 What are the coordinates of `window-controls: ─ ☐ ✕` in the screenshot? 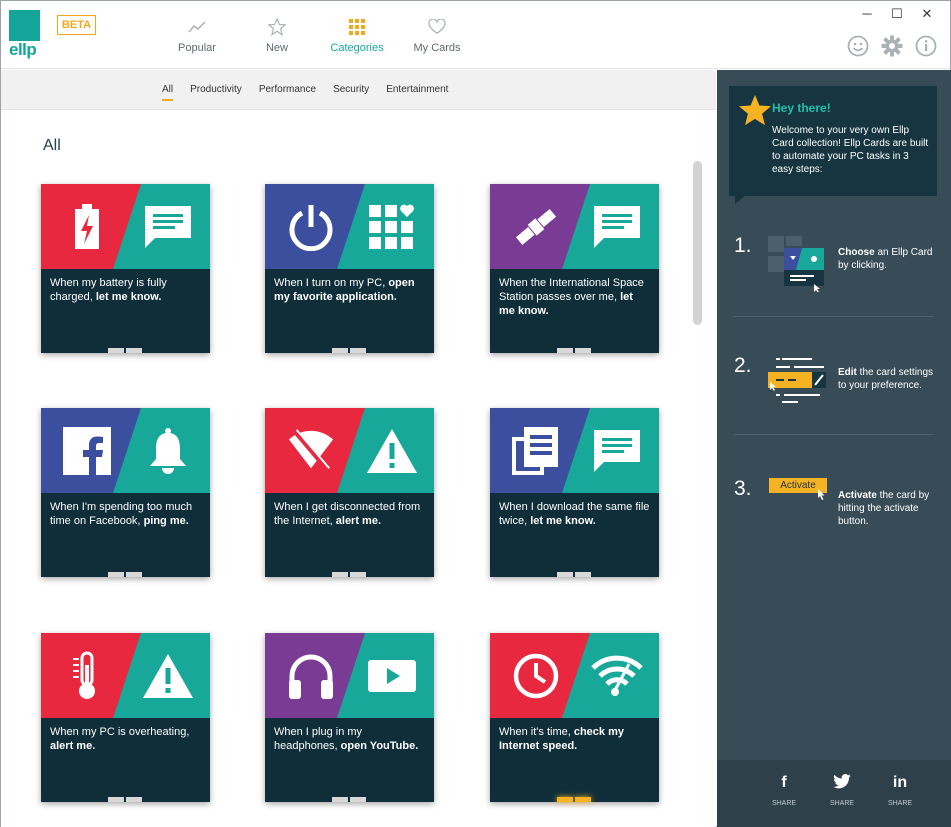 It's located at (897, 14).